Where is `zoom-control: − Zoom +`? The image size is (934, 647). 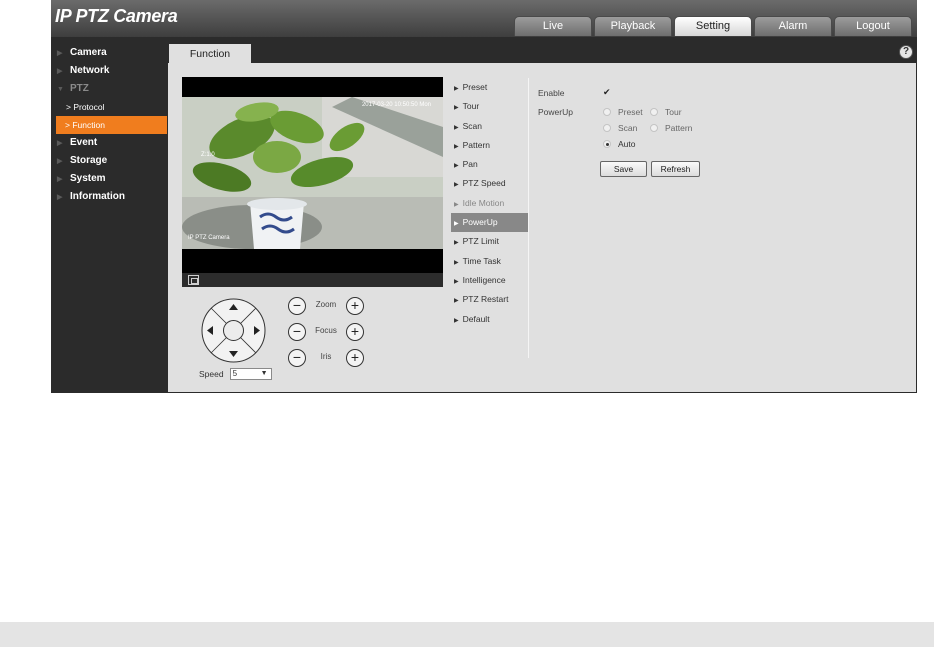
zoom-control: − Zoom + is located at coordinates (328, 307).